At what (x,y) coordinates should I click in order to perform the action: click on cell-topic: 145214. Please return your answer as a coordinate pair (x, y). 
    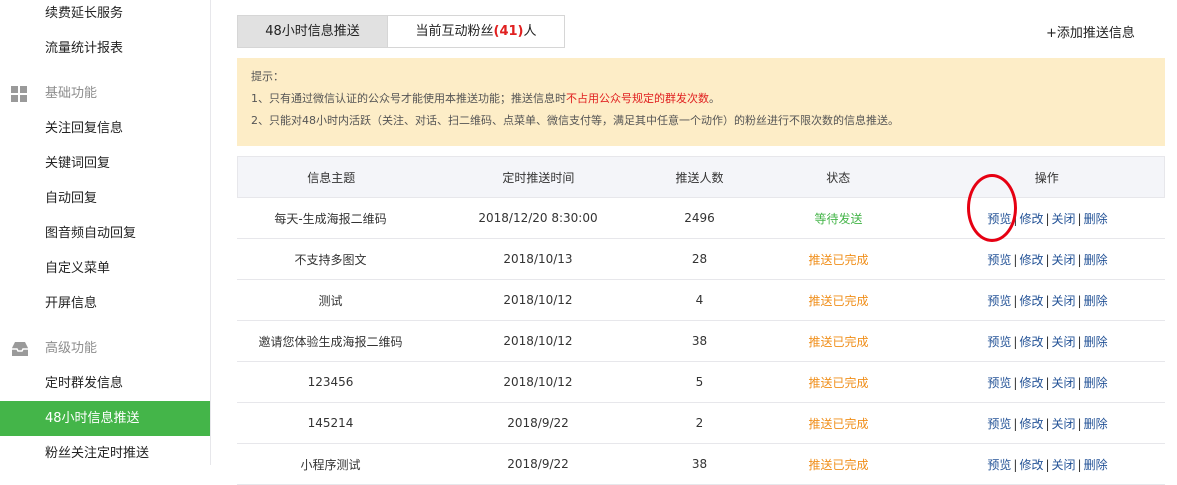
    Looking at the image, I should click on (330, 423).